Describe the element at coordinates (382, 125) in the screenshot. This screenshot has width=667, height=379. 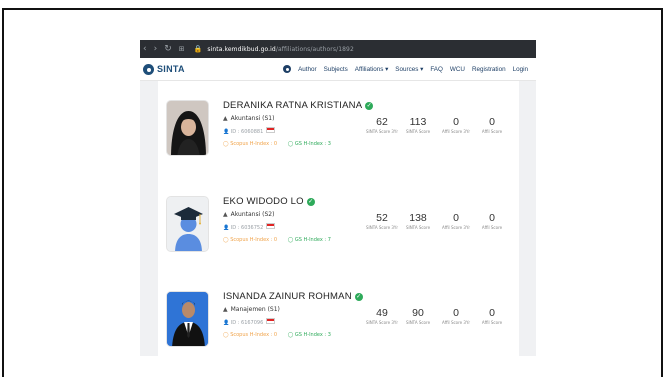
I see `stat-sinta-score-3yr: 62 SINTA Score 3Yr` at that location.